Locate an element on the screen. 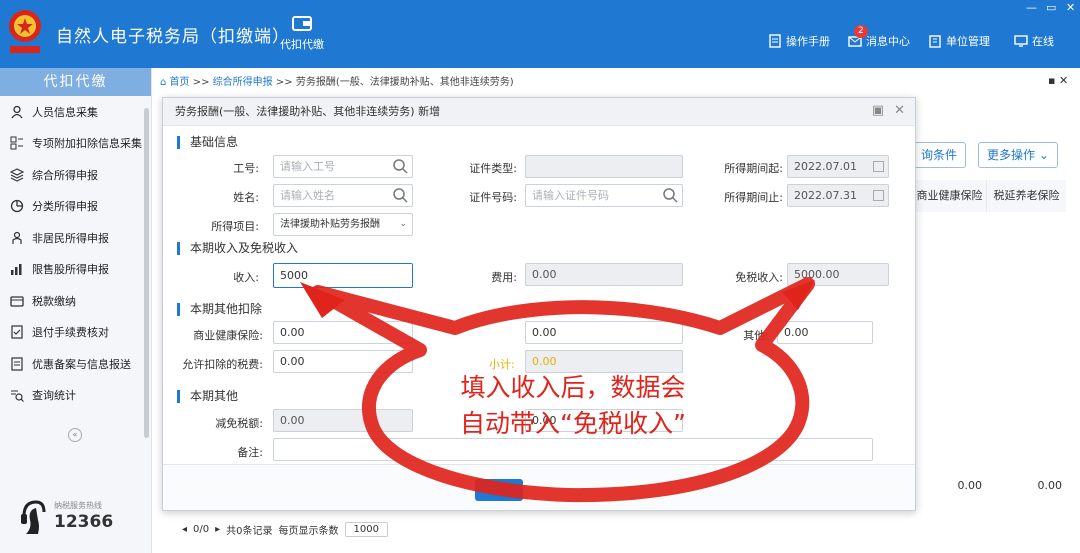  sidebar-item: 限售股所得申报 is located at coordinates (75, 270).